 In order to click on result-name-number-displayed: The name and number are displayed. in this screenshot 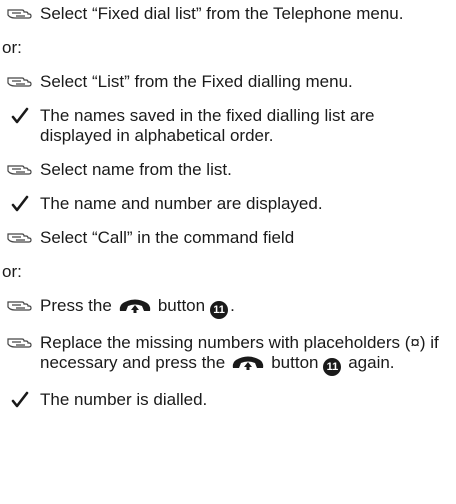, I will do `click(228, 204)`.